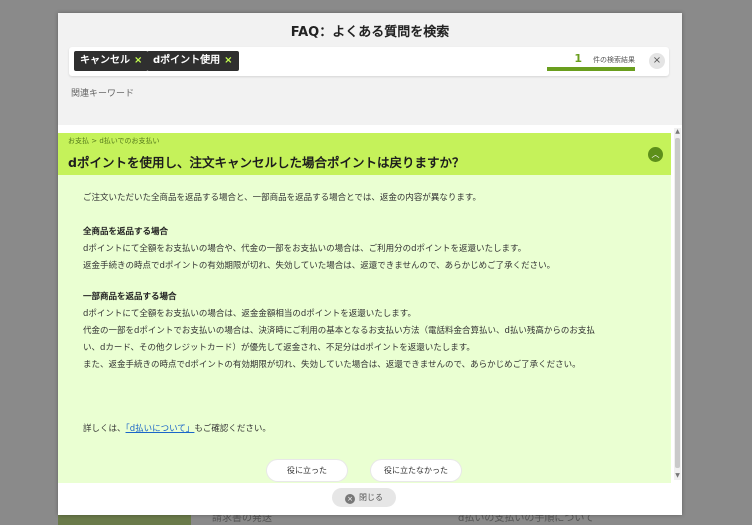  What do you see at coordinates (105, 60) in the screenshot?
I see `tag-label: キャンセル` at bounding box center [105, 60].